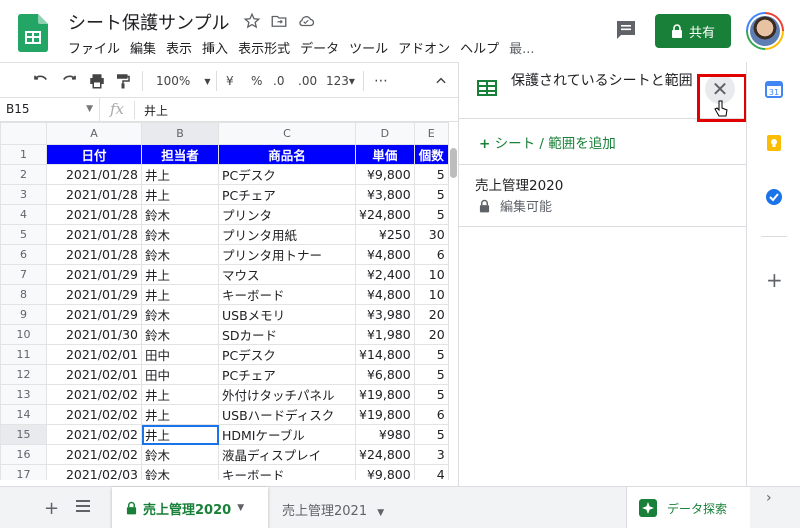 This screenshot has width=800, height=528. I want to click on column-header: D, so click(385, 133).